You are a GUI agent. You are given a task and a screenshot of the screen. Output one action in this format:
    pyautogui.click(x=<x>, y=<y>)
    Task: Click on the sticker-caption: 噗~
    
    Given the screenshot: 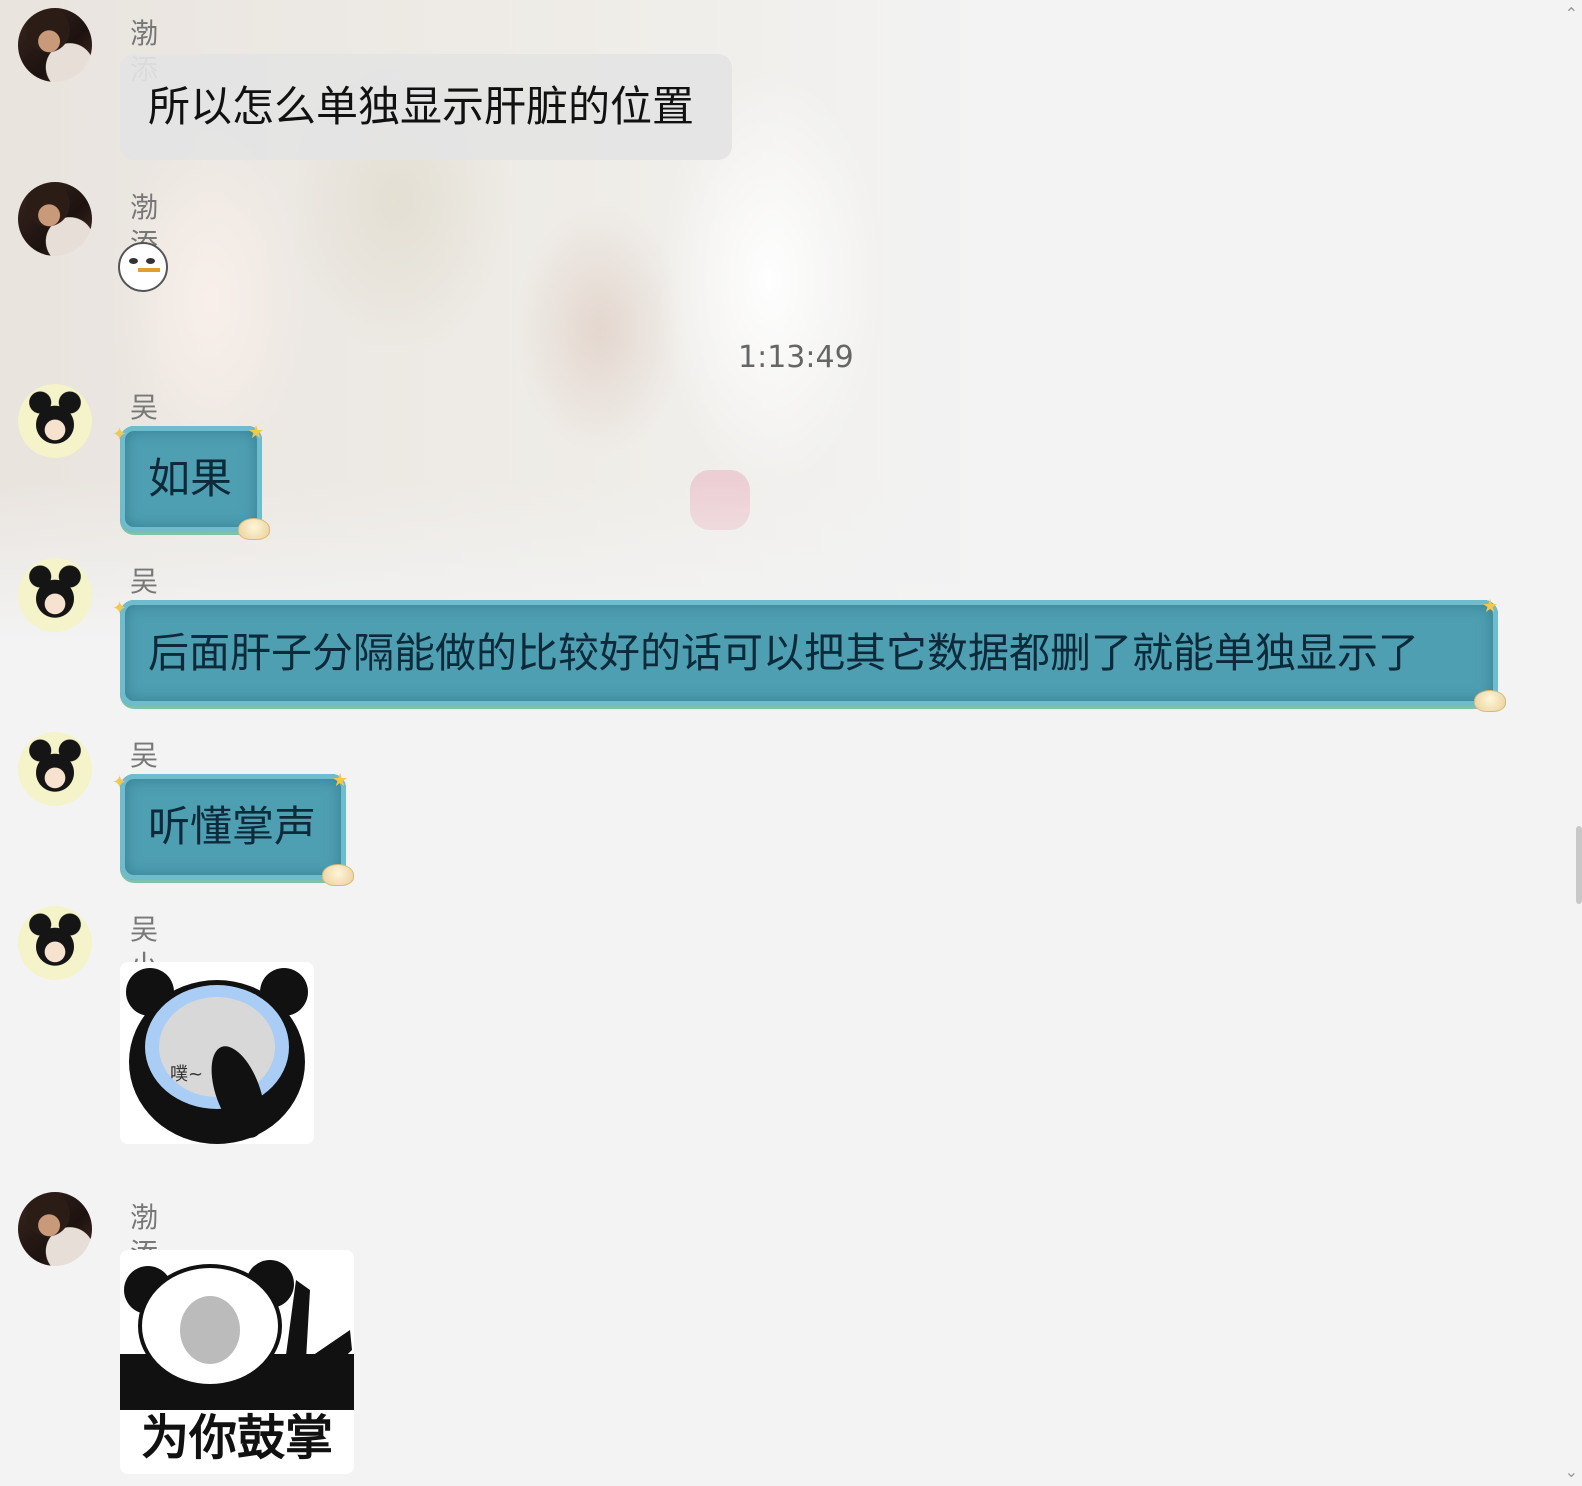 What is the action you would take?
    pyautogui.click(x=187, y=1074)
    